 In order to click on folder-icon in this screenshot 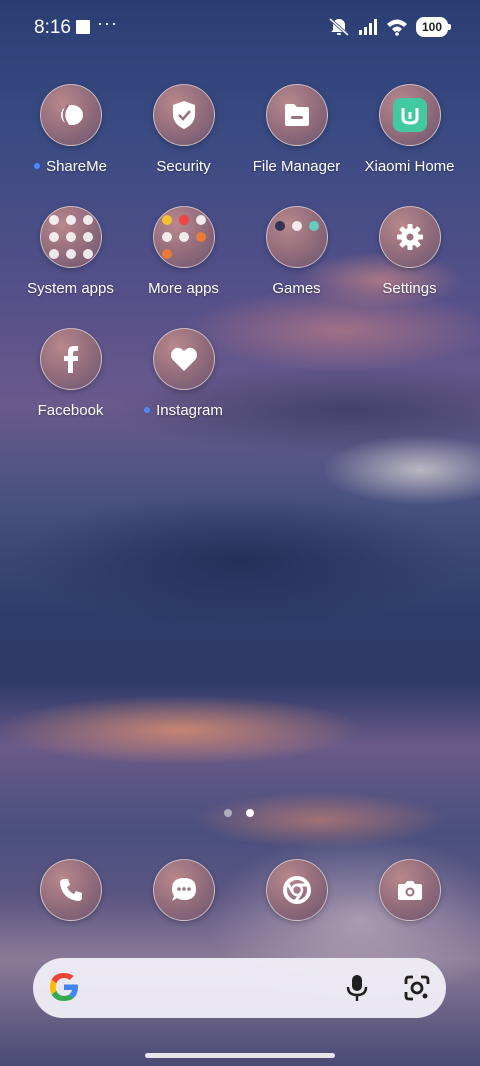, I will do `click(296, 115)`.